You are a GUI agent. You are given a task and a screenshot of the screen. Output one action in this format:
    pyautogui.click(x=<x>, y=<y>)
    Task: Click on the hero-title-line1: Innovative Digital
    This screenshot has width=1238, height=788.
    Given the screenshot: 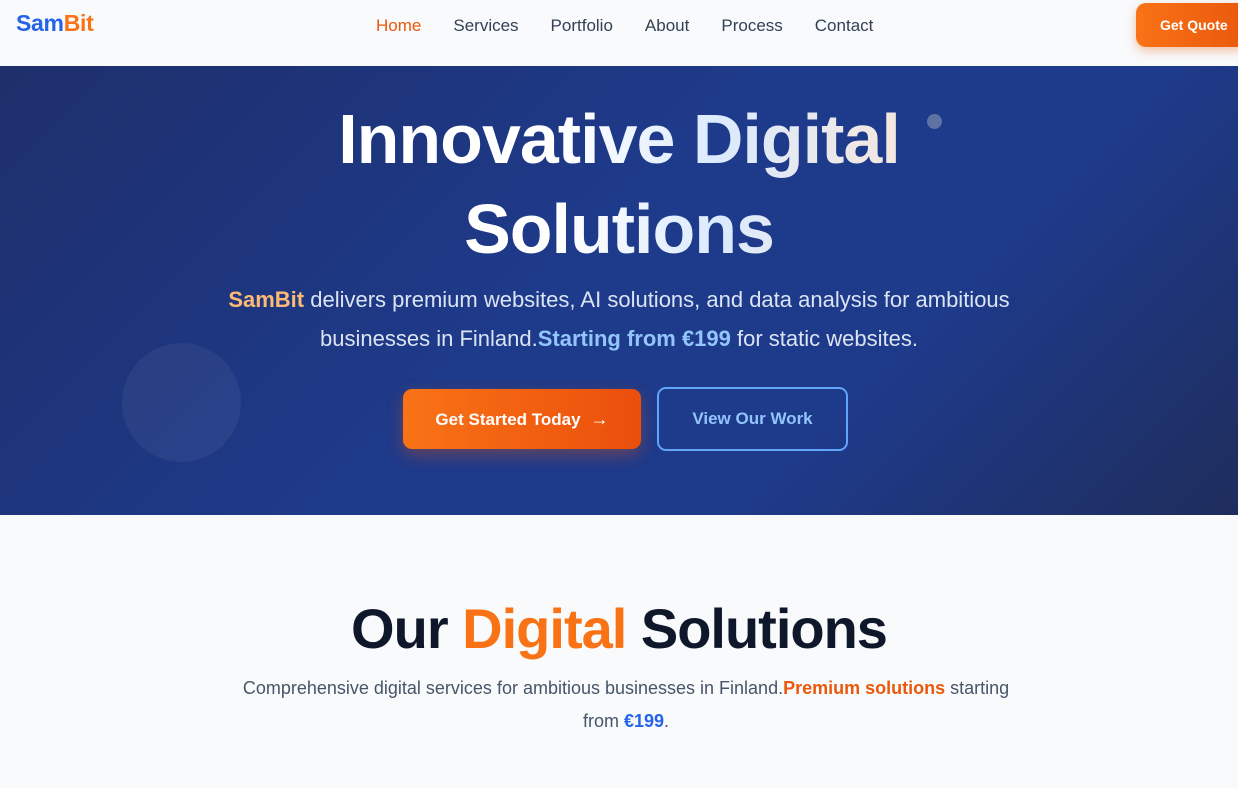 What is the action you would take?
    pyautogui.click(x=619, y=139)
    